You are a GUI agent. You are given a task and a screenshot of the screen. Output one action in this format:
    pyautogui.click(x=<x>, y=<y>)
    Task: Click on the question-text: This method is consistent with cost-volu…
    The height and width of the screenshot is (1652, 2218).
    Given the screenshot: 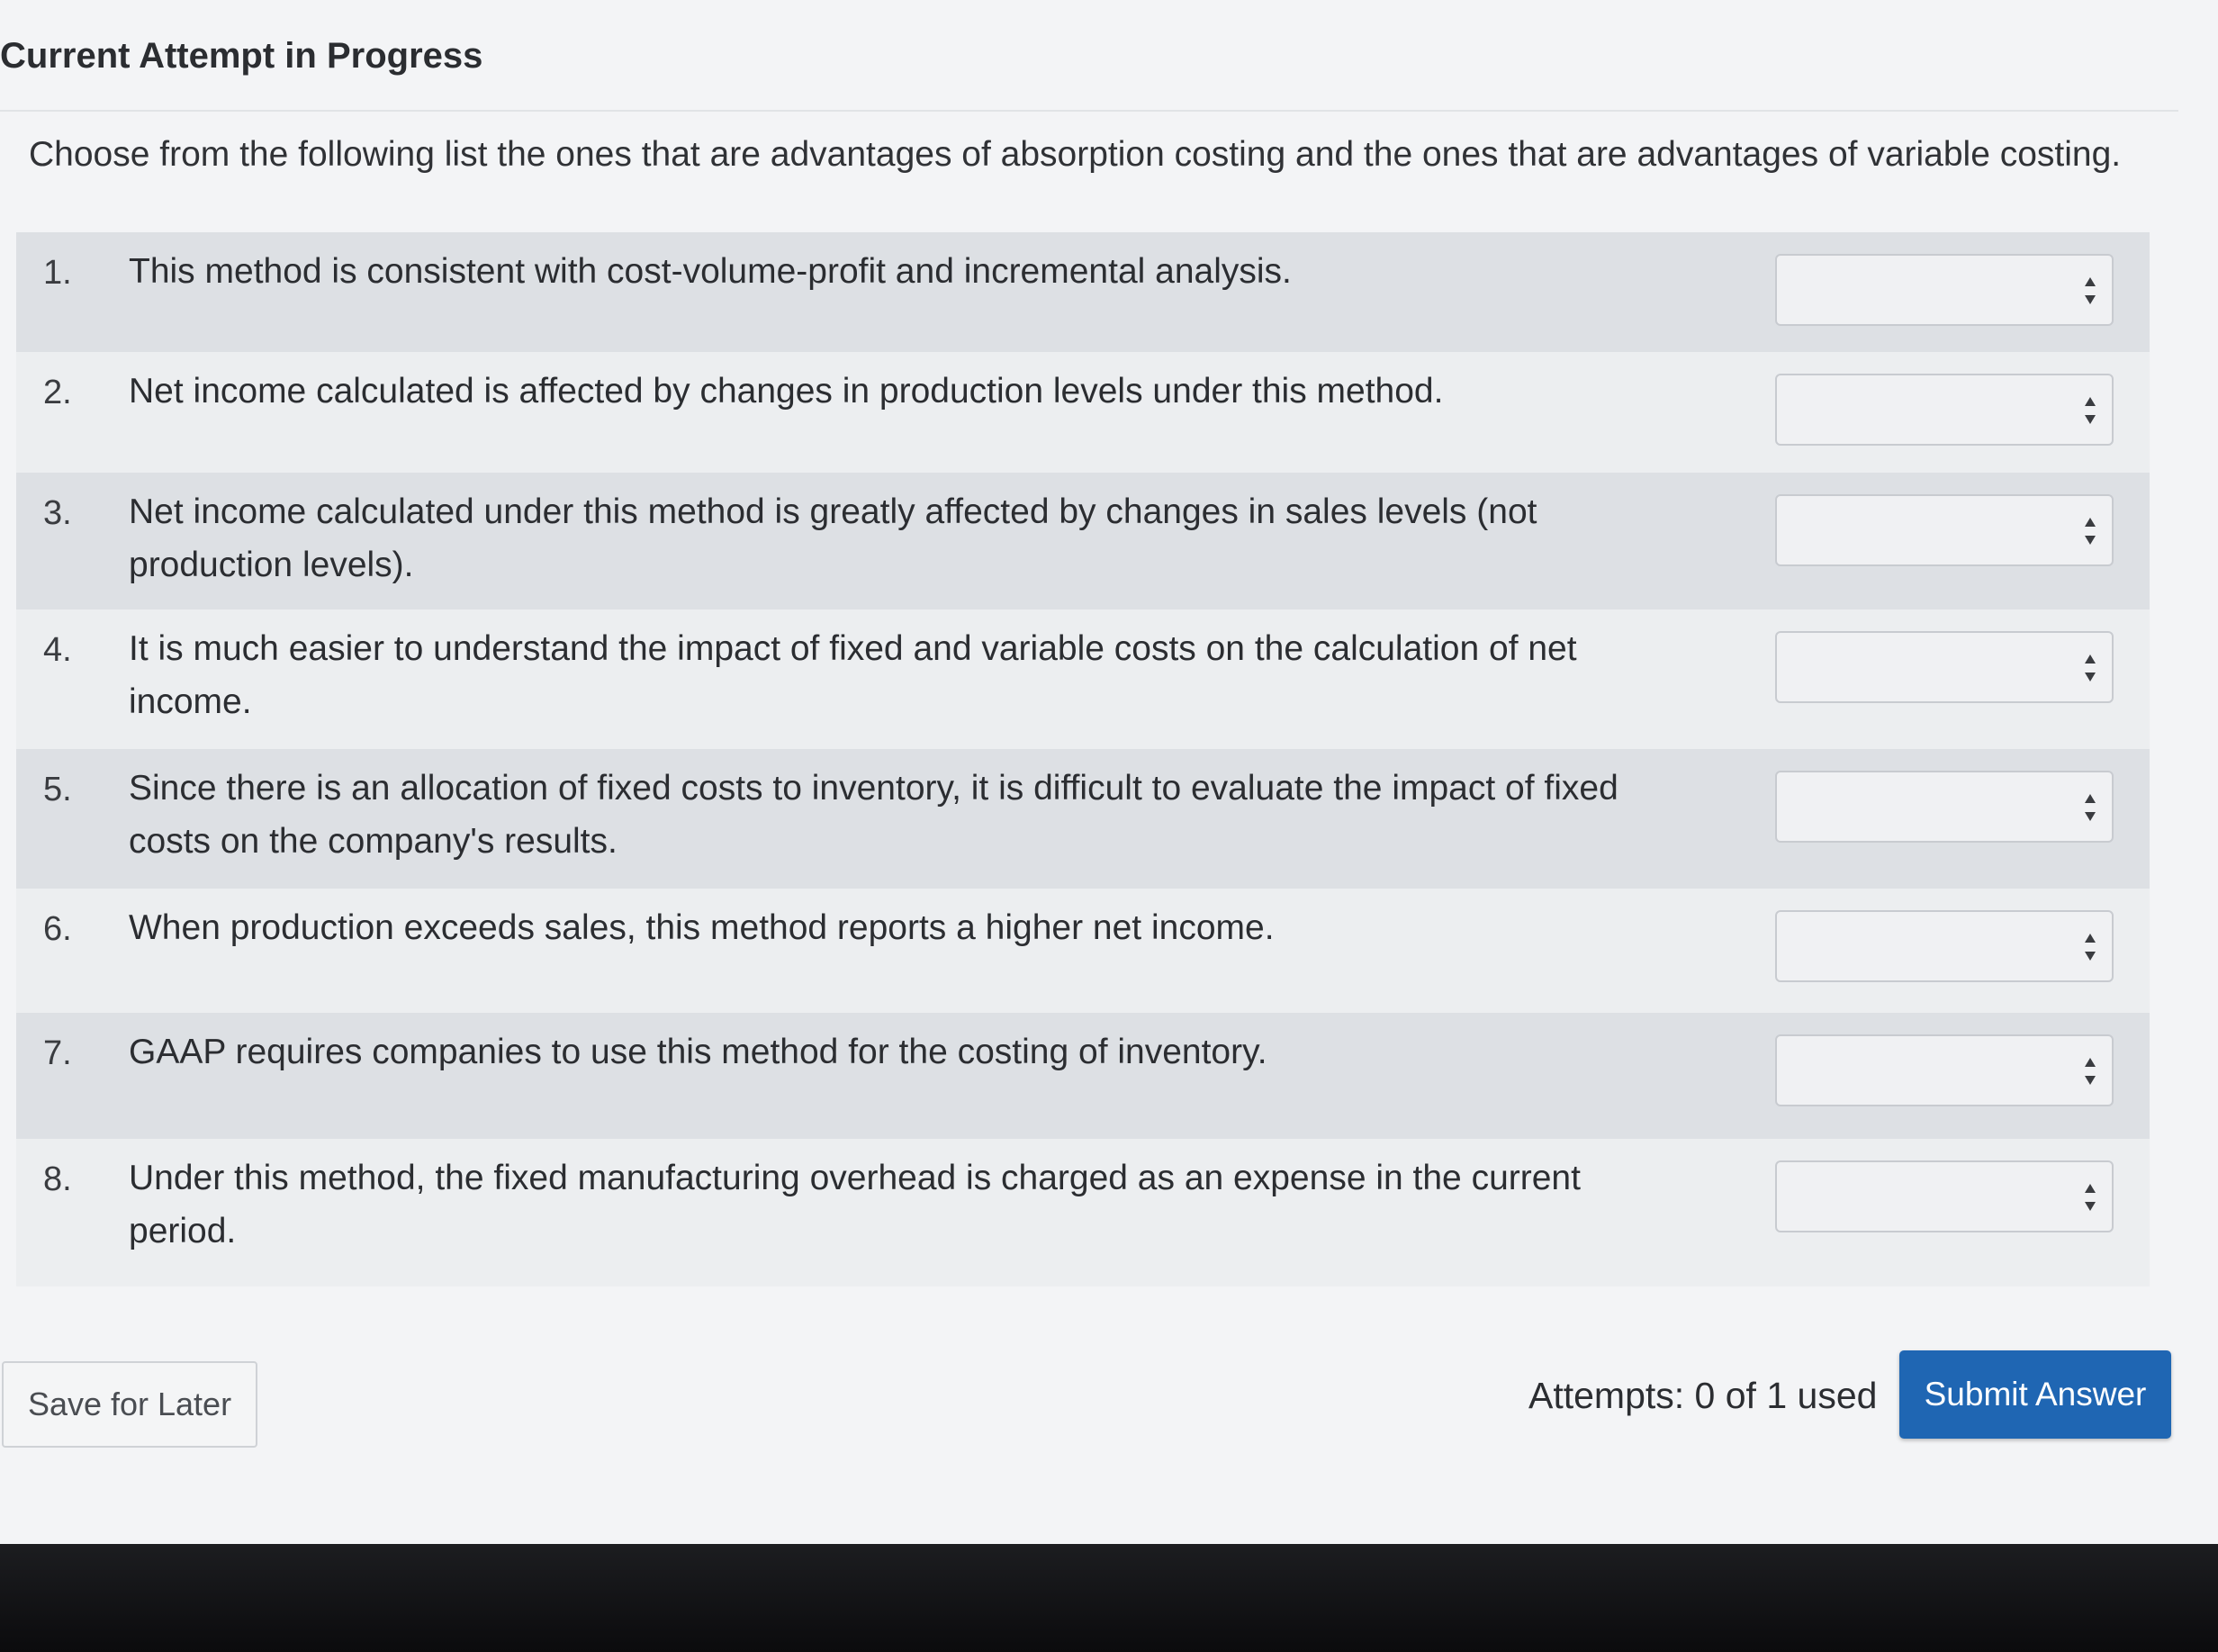 What is the action you would take?
    pyautogui.click(x=711, y=271)
    